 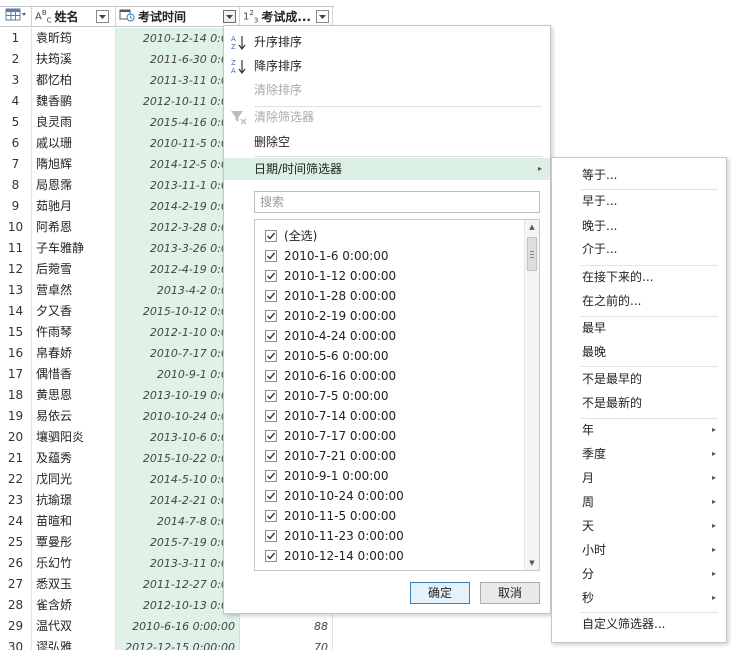 What do you see at coordinates (178, 122) in the screenshot?
I see `exam-date-cell: 2015-4-16 0:00` at bounding box center [178, 122].